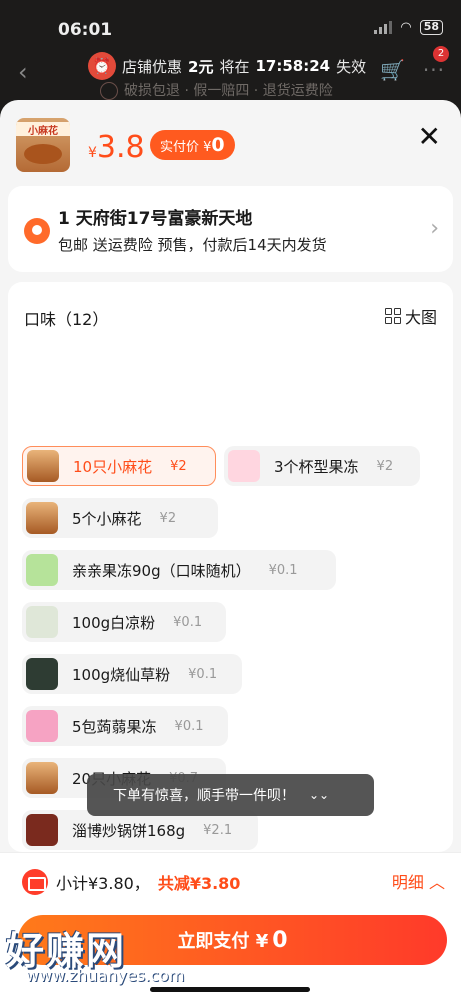  Describe the element at coordinates (155, 219) in the screenshot. I see `address-line: 1 天府街17号富豪新天地` at that location.